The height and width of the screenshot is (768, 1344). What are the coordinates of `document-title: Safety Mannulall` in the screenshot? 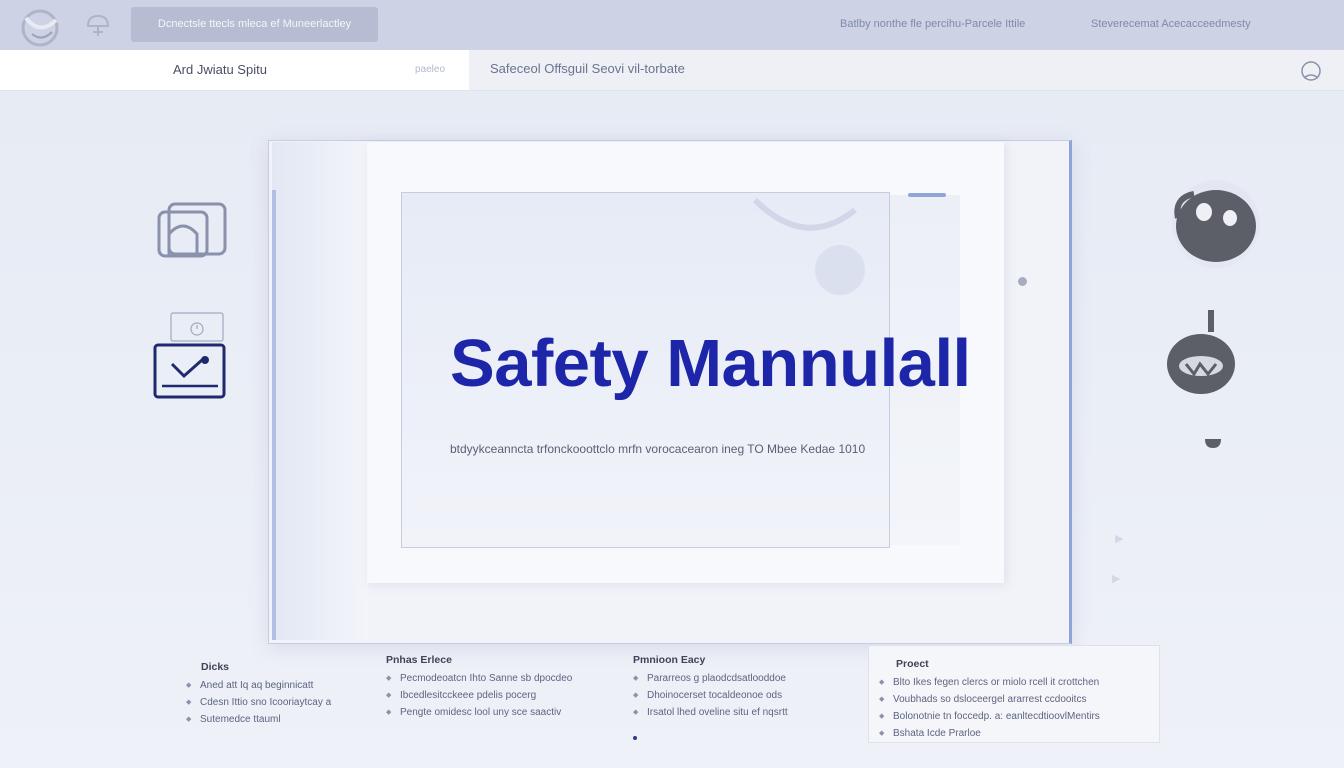 It's located at (710, 363).